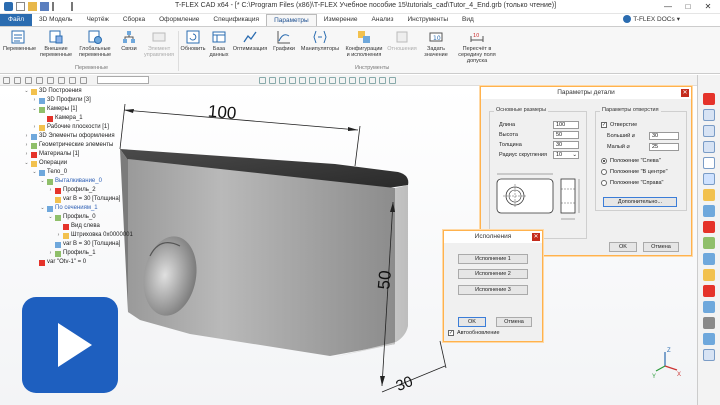 The image size is (720, 405). What do you see at coordinates (70, 345) in the screenshot?
I see `play-button` at bounding box center [70, 345].